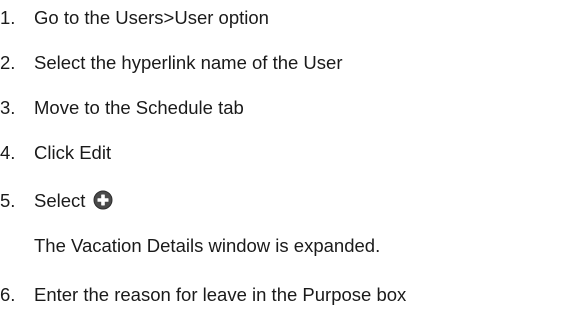  Describe the element at coordinates (73, 152) in the screenshot. I see `step-text: Click Edit` at that location.